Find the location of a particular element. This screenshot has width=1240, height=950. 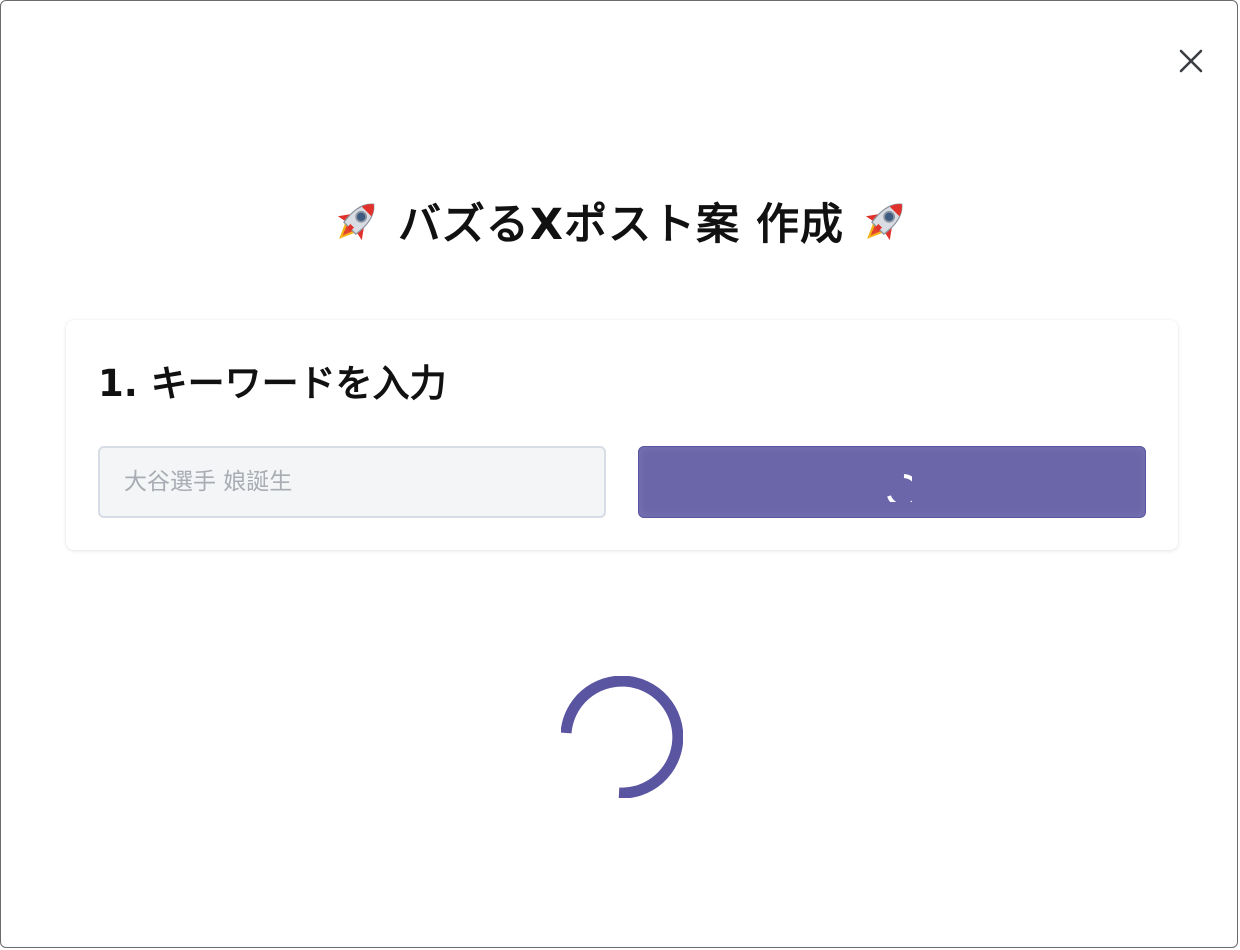

keyword-step-heading: 1. キーワードを入力 is located at coordinates (272, 383).